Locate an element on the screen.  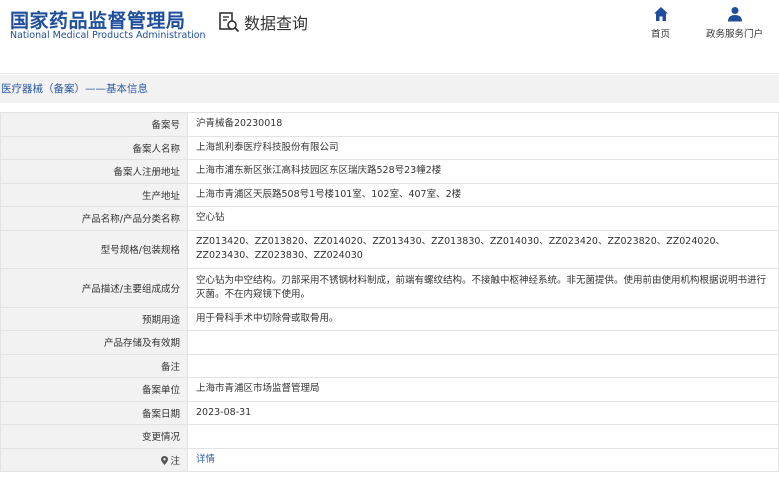
table-row: 预期用途 用于骨科手术中切除骨或取骨用。 is located at coordinates (389, 318).